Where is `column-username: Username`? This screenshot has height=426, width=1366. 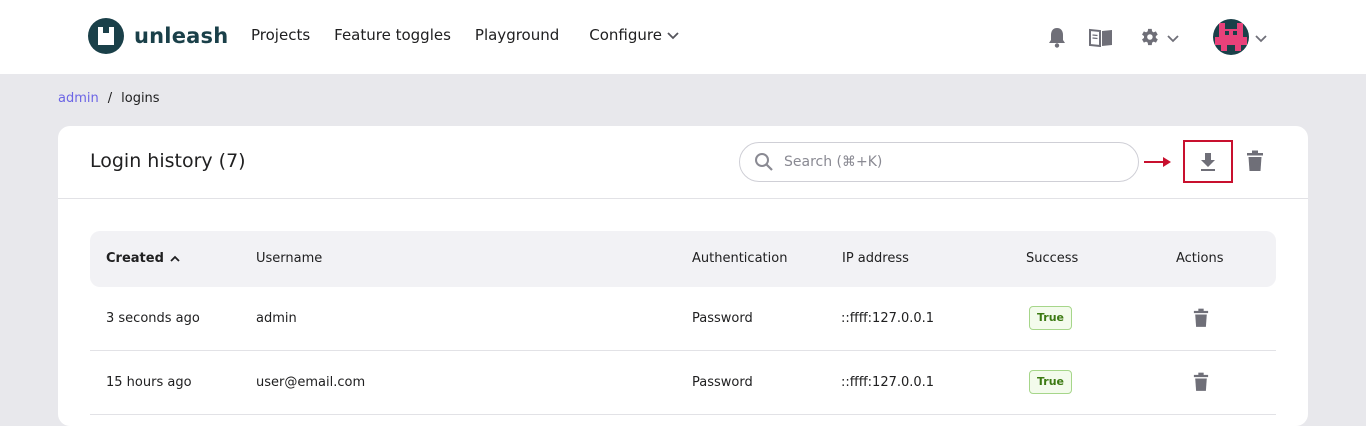 column-username: Username is located at coordinates (289, 258).